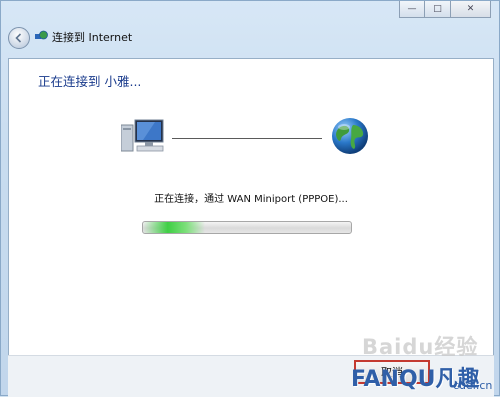  I want to click on back-arrow-icon, so click(18, 38).